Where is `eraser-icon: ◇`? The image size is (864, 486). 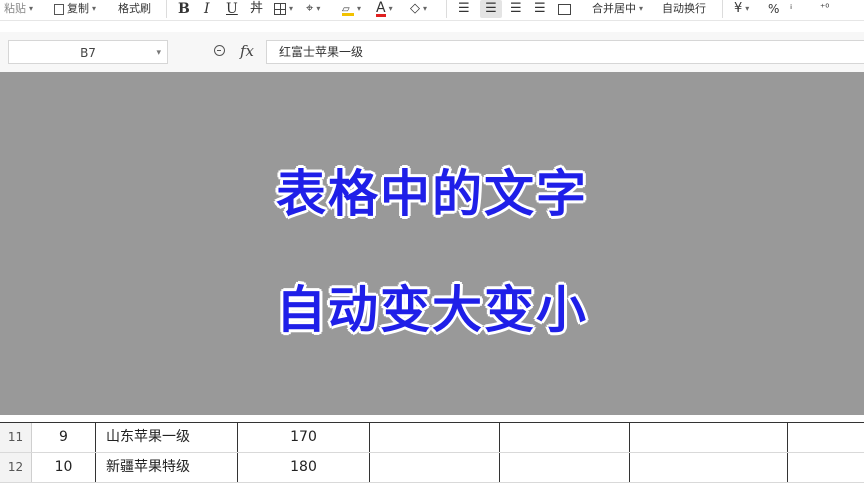 eraser-icon: ◇ is located at coordinates (415, 8).